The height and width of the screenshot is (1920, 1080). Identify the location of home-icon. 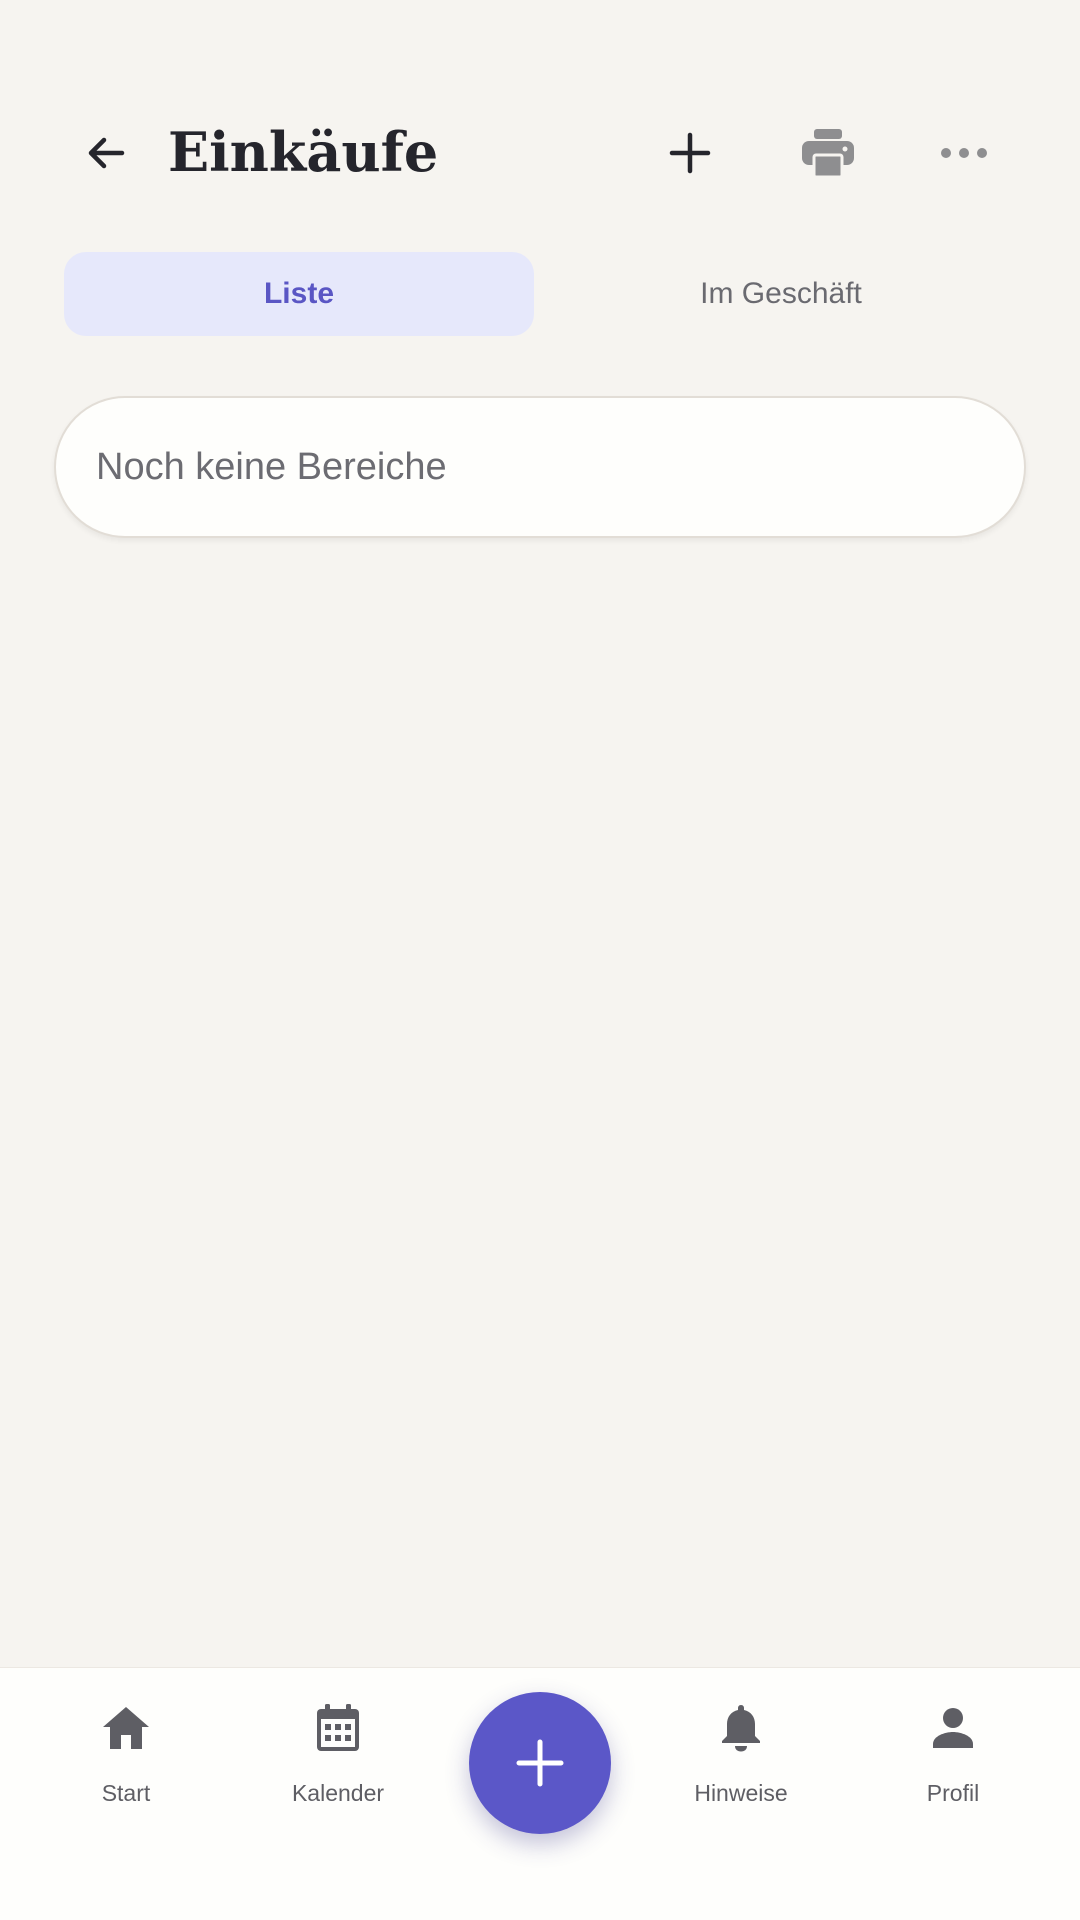
(126, 1728).